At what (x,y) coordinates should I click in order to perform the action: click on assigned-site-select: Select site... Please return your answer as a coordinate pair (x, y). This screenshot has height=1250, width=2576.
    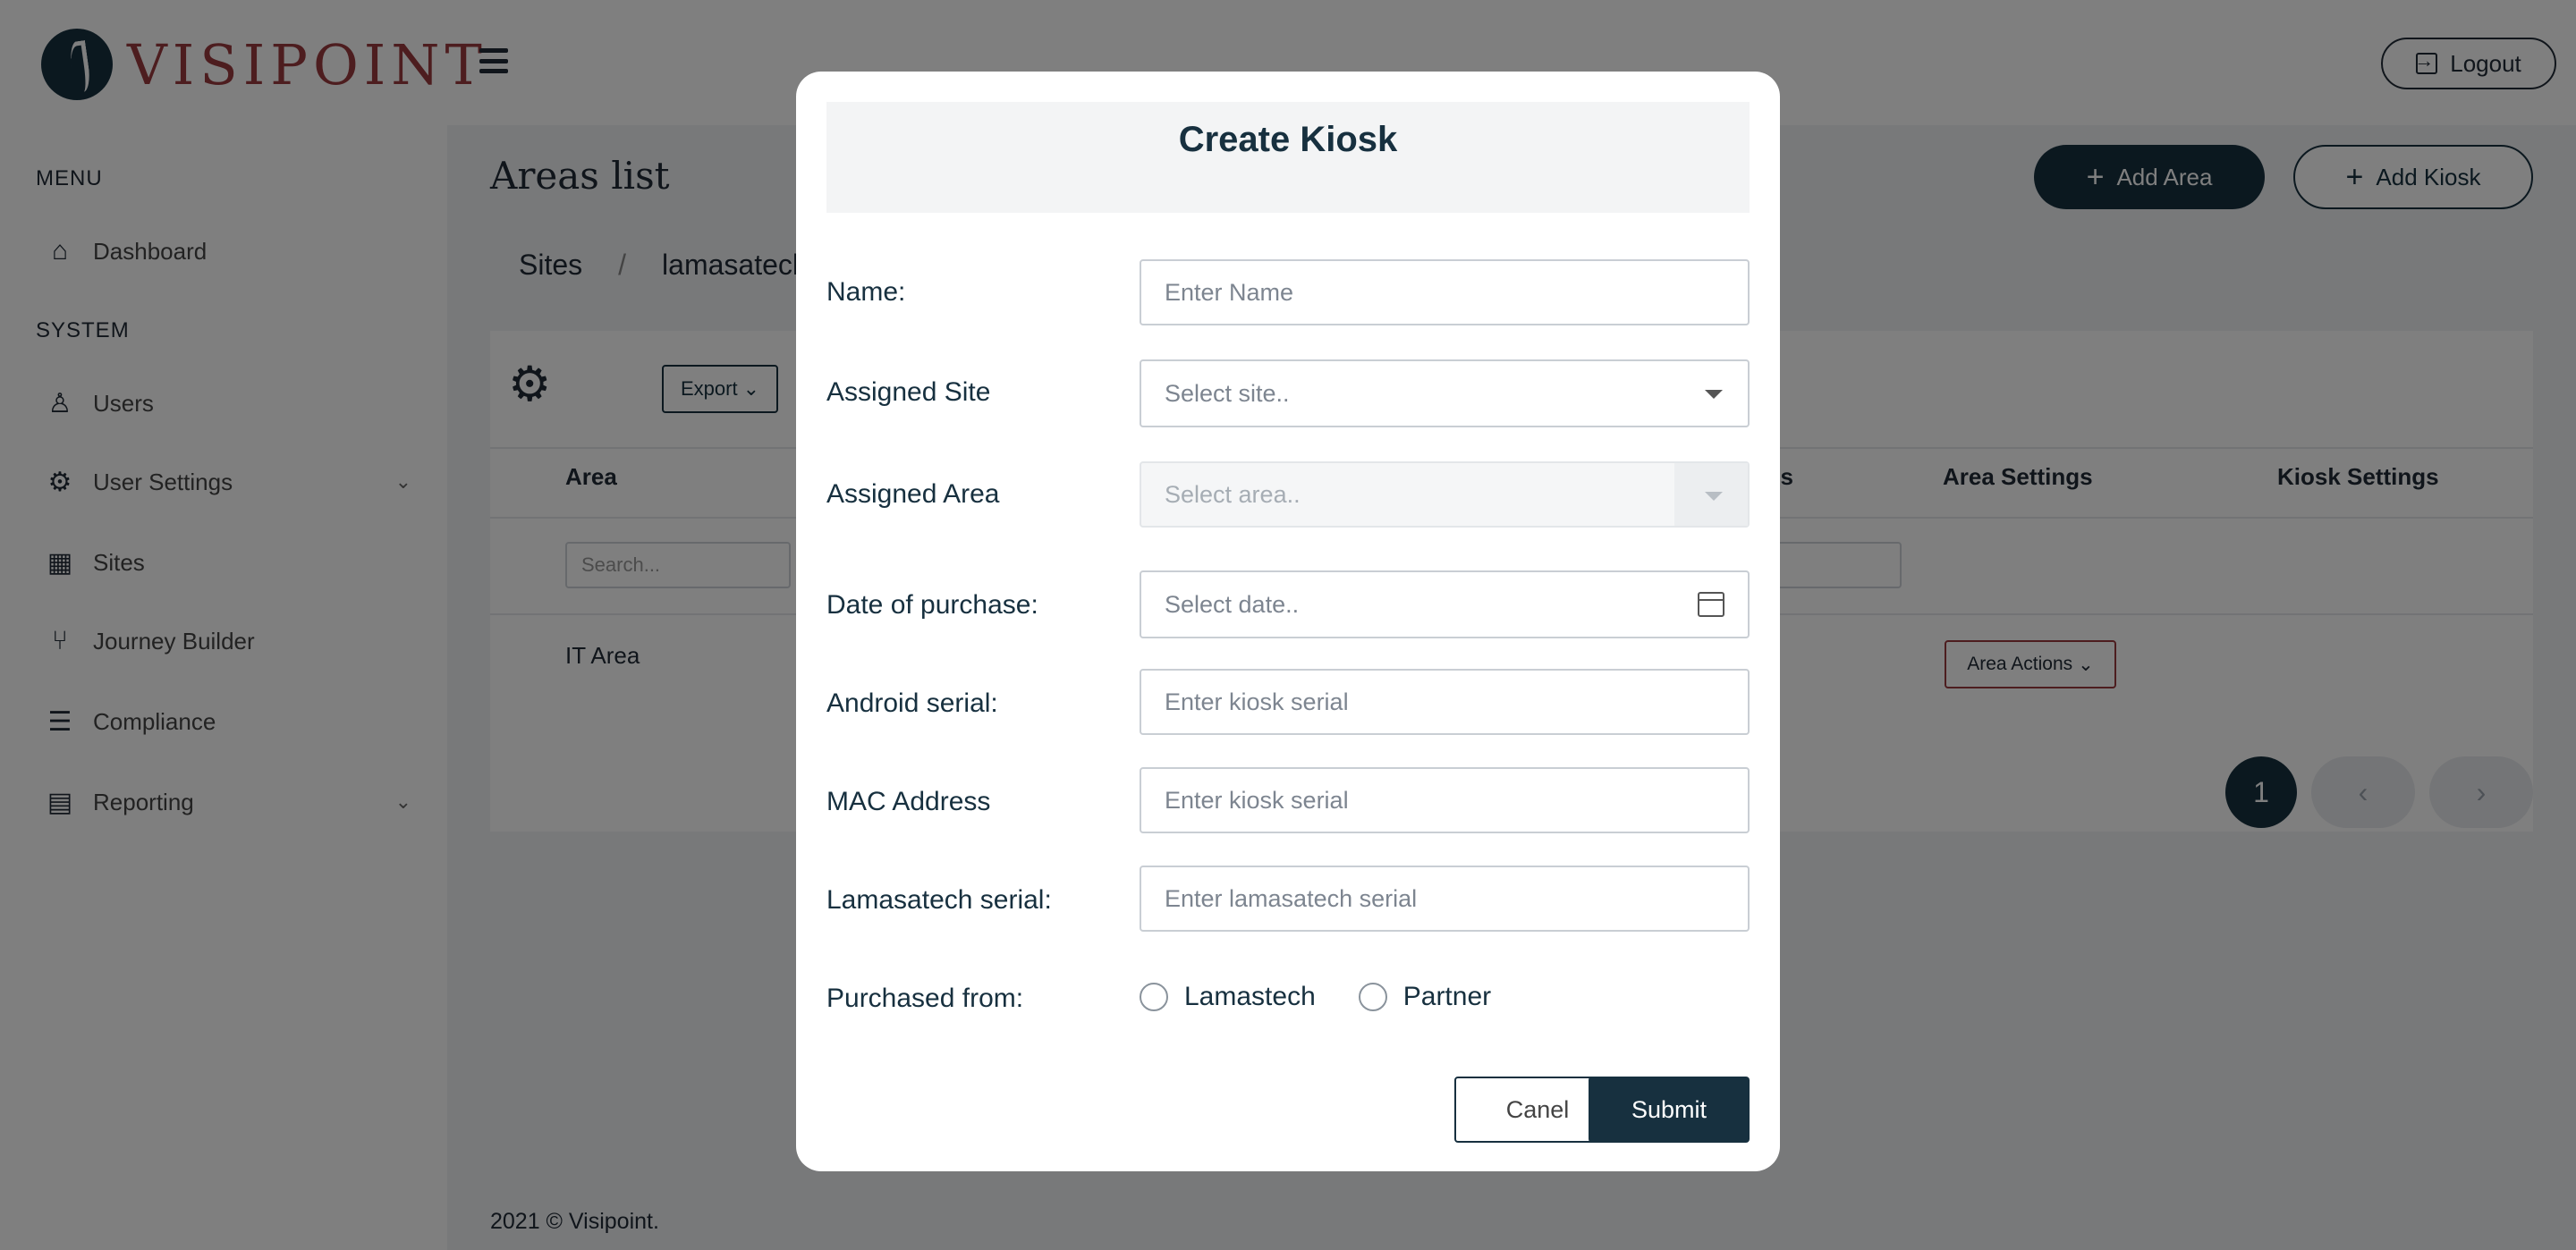
    Looking at the image, I should click on (1445, 393).